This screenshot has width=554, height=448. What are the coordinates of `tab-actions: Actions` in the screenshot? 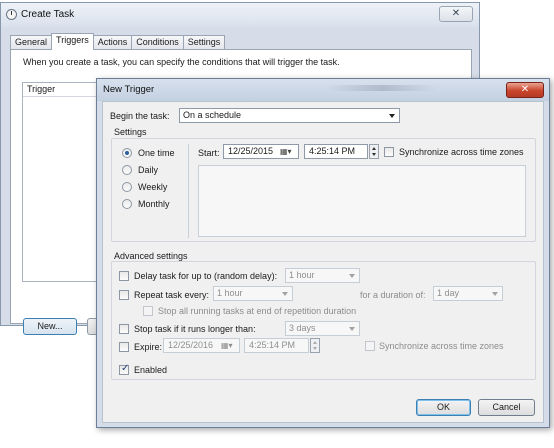 It's located at (112, 42).